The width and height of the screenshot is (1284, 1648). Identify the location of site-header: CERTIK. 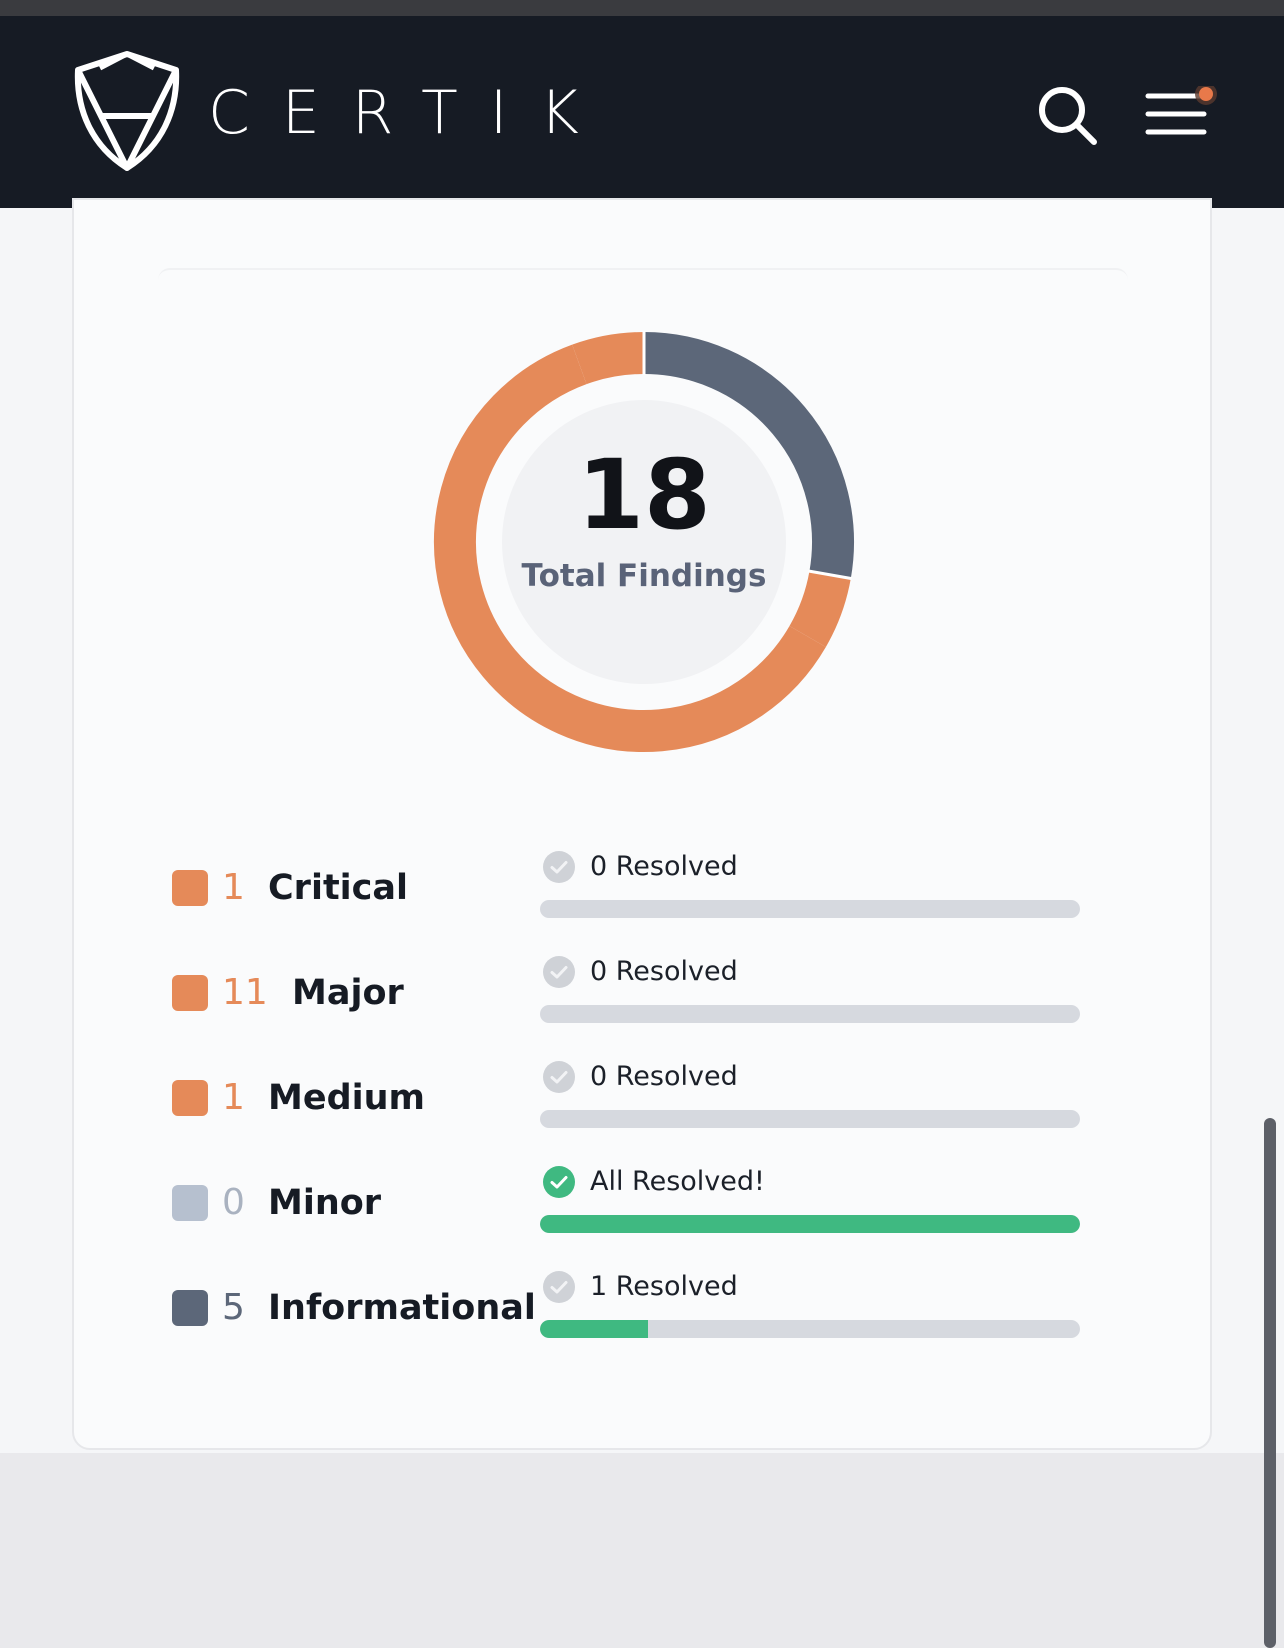
(642, 112).